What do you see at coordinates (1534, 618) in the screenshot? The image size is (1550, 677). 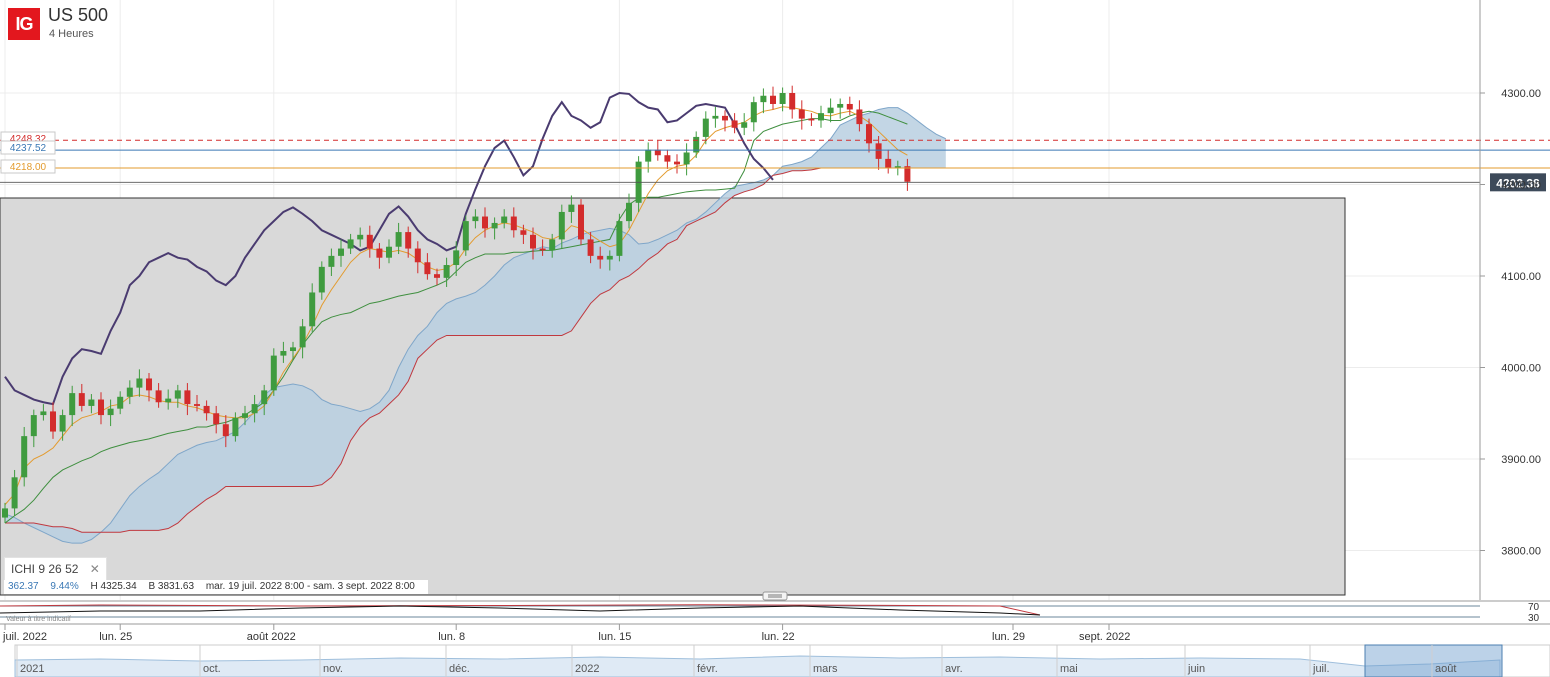 I see `osc-label-30: 30` at bounding box center [1534, 618].